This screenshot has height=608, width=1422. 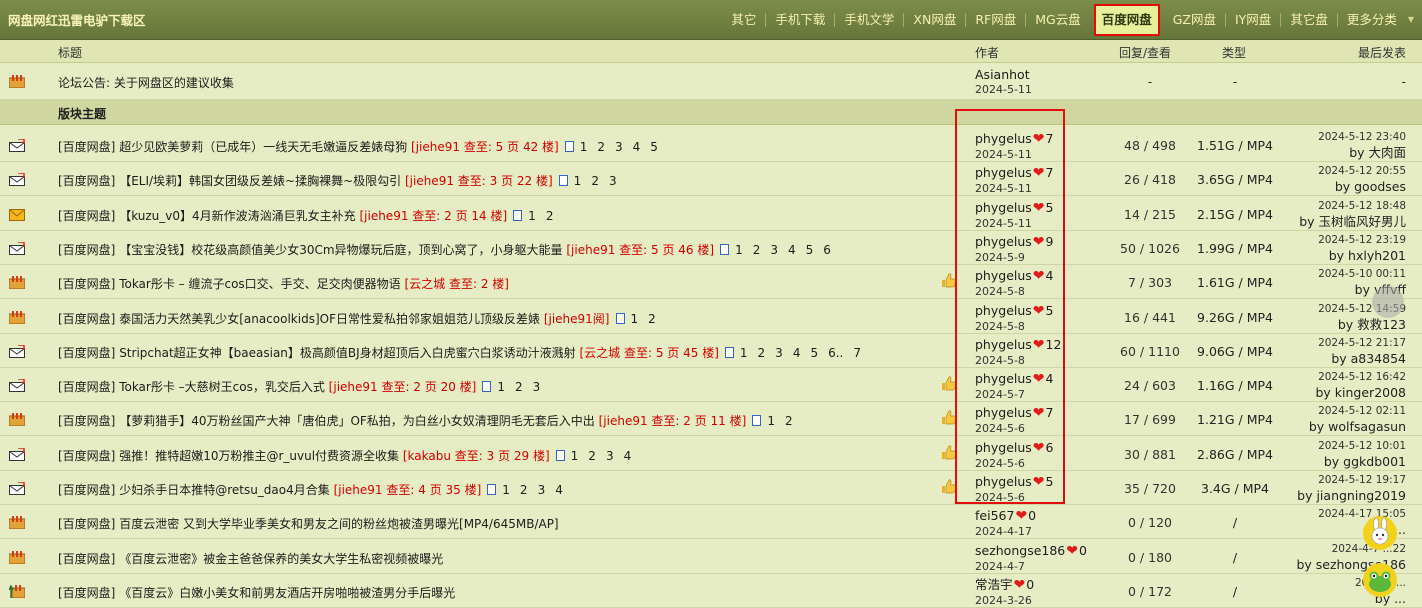 What do you see at coordinates (1360, 377) in the screenshot?
I see `last-post-date: 2024-5-12 16:42` at bounding box center [1360, 377].